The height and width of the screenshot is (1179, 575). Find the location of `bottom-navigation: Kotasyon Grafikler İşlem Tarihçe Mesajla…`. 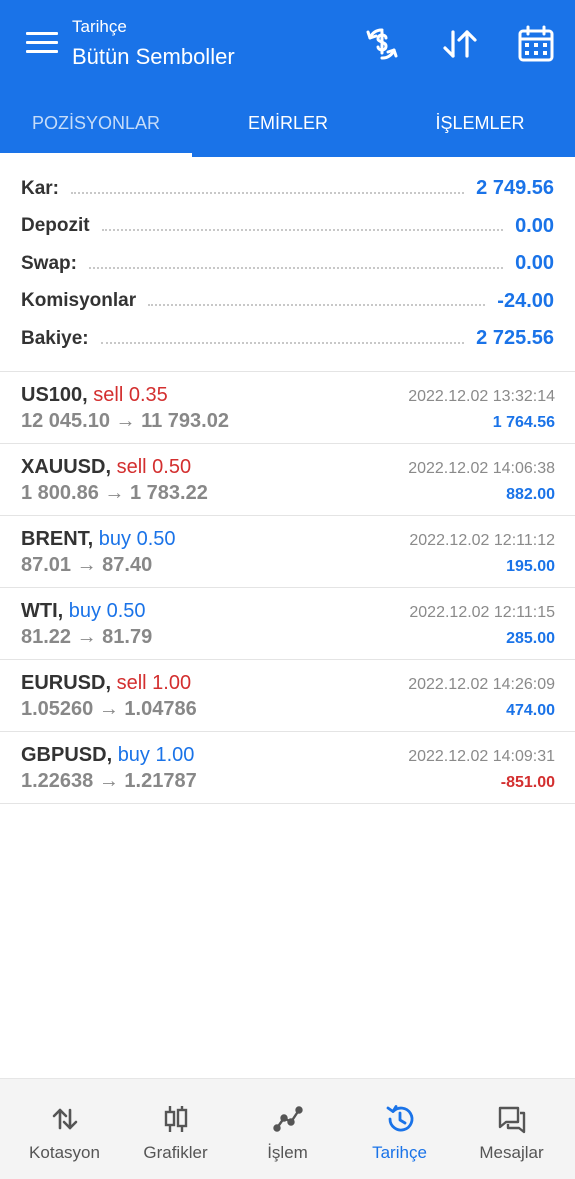

bottom-navigation: Kotasyon Grafikler İşlem Tarihçe Mesajla… is located at coordinates (287, 1128).